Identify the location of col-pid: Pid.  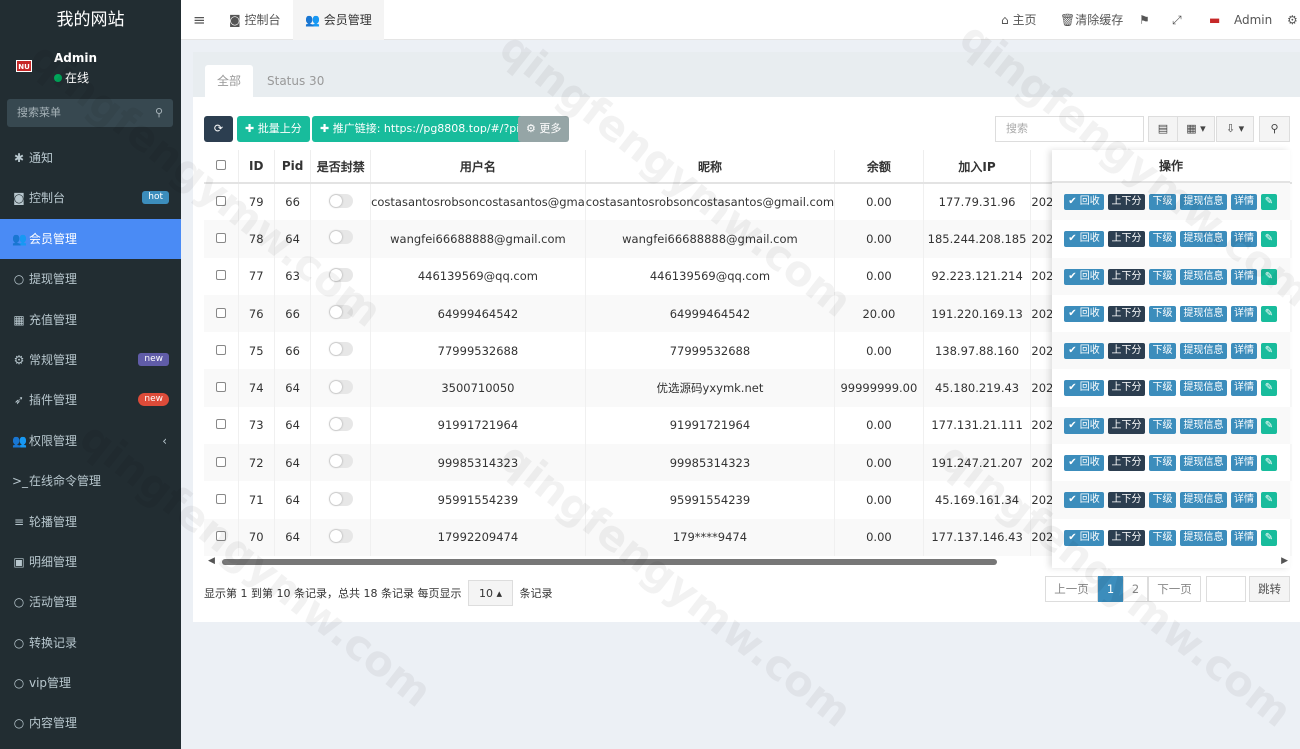
(293, 167).